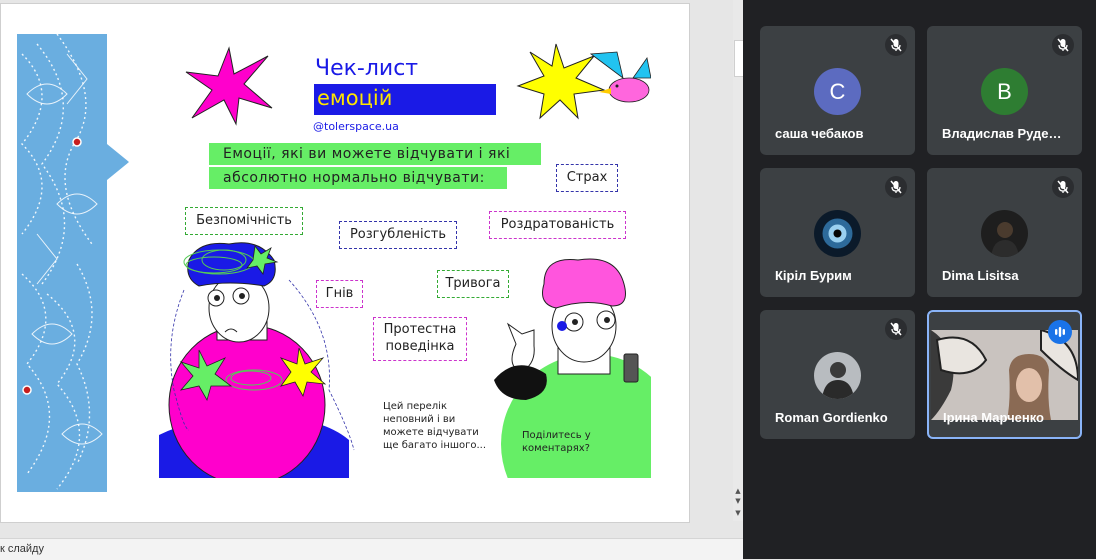  What do you see at coordinates (620, 77) in the screenshot?
I see `bird-icon` at bounding box center [620, 77].